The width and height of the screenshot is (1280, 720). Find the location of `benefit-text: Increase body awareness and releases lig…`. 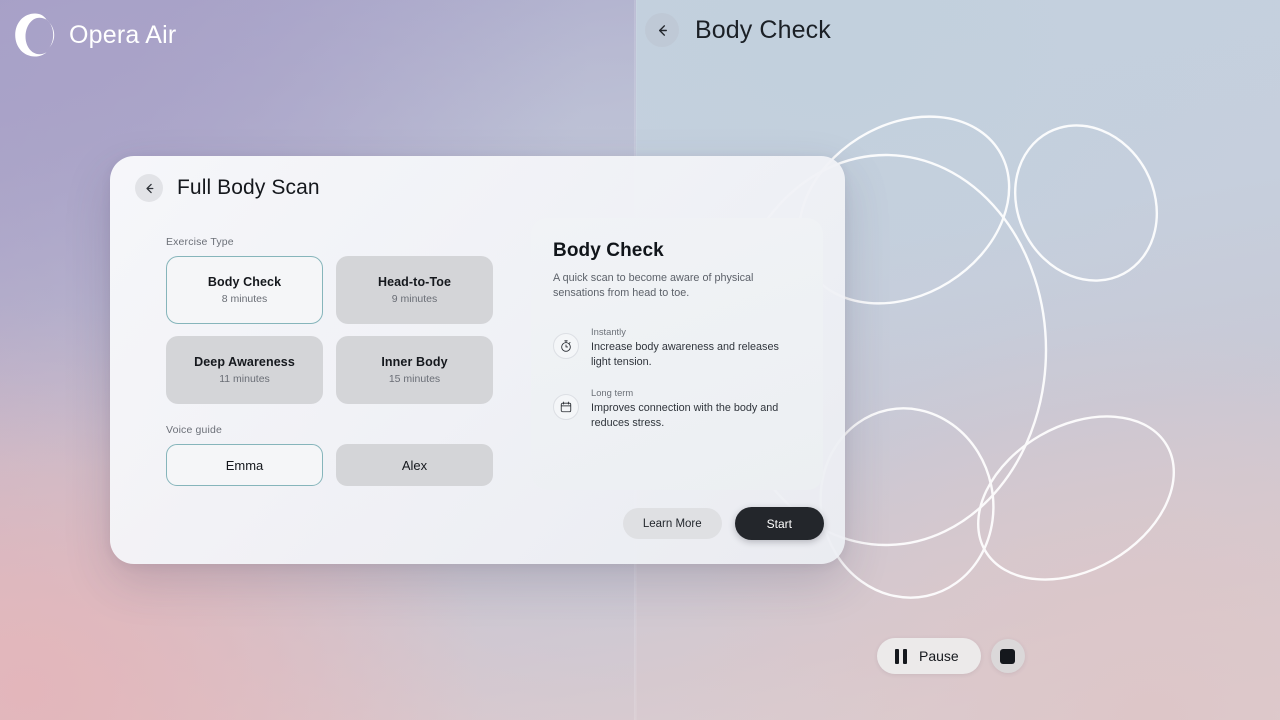

benefit-text: Increase body awareness and releases lig… is located at coordinates (685, 354).